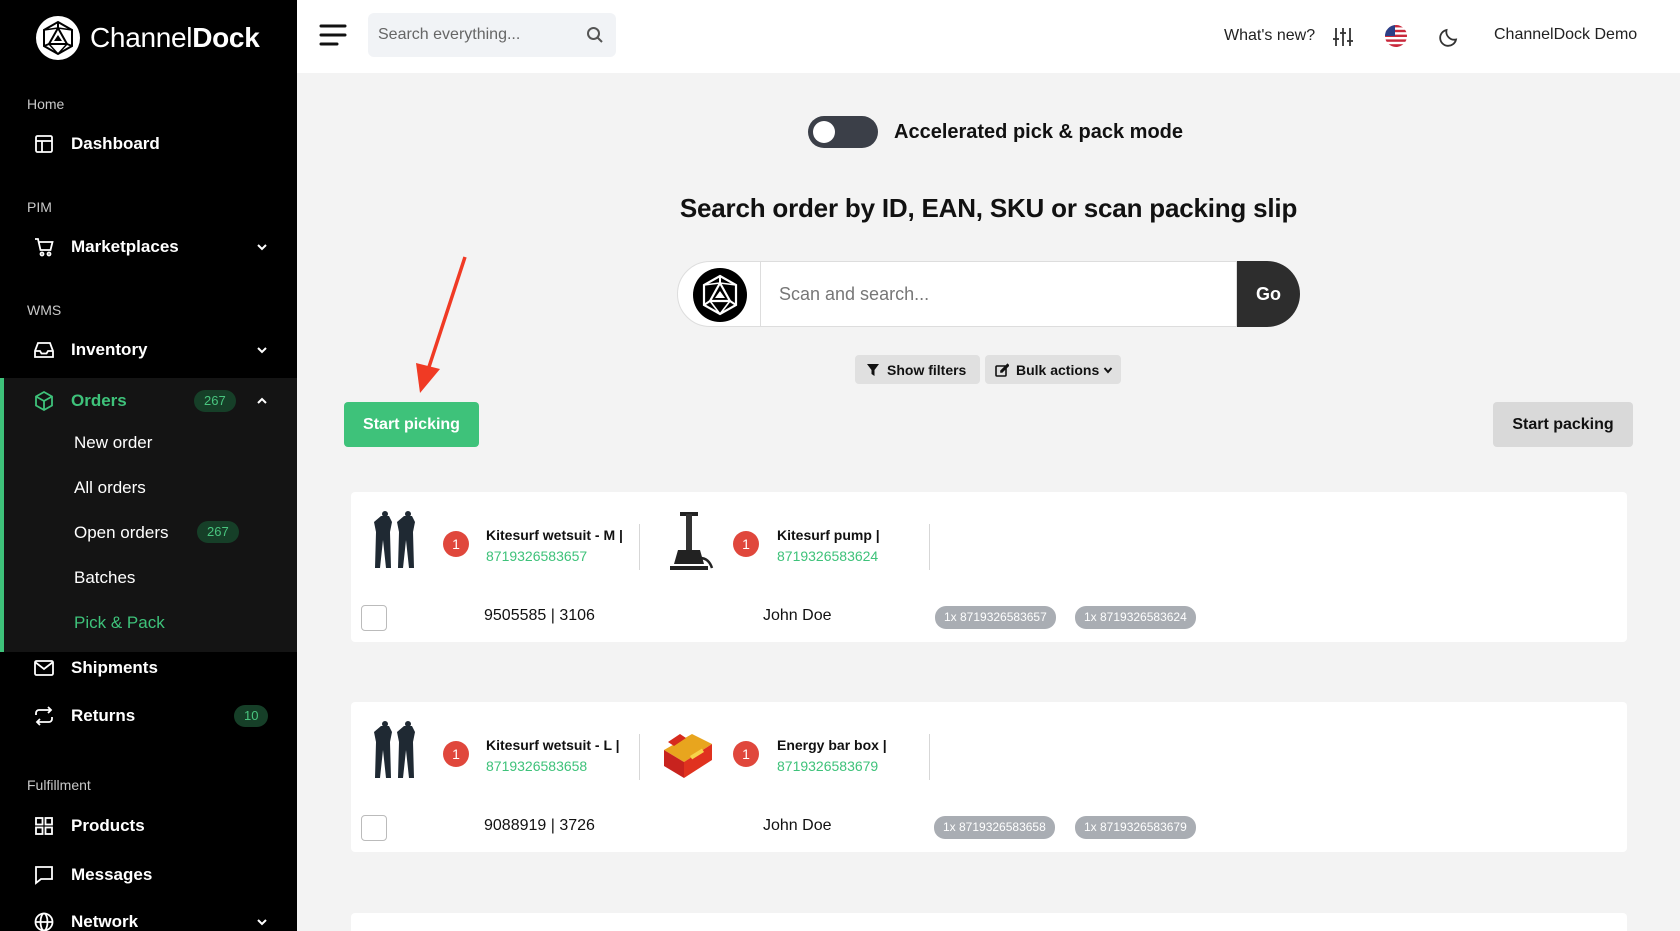 The width and height of the screenshot is (1680, 931). I want to click on toggle-knob, so click(824, 132).